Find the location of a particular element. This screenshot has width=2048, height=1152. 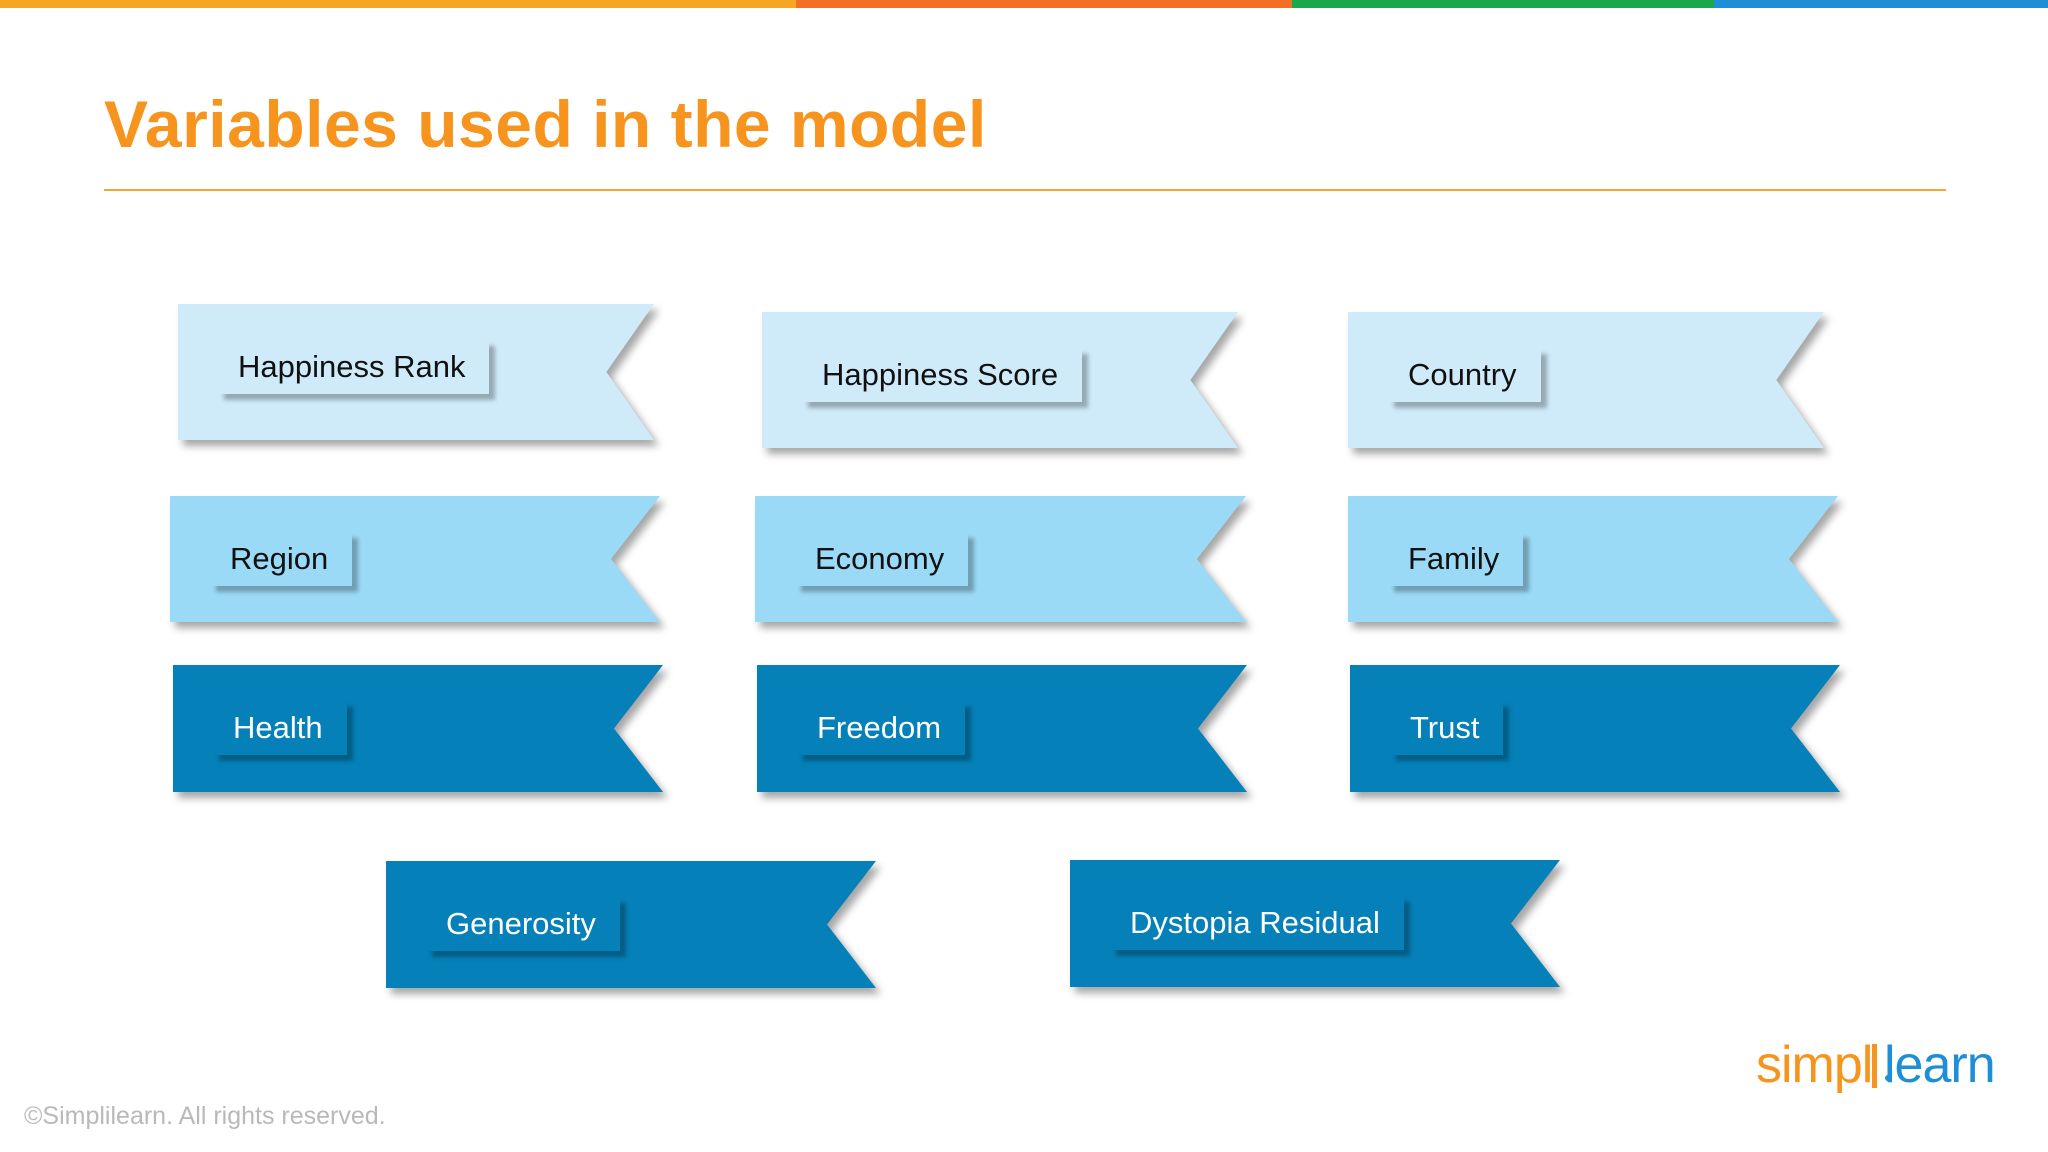

variable-ribbon: Happiness Rank is located at coordinates (416, 372).